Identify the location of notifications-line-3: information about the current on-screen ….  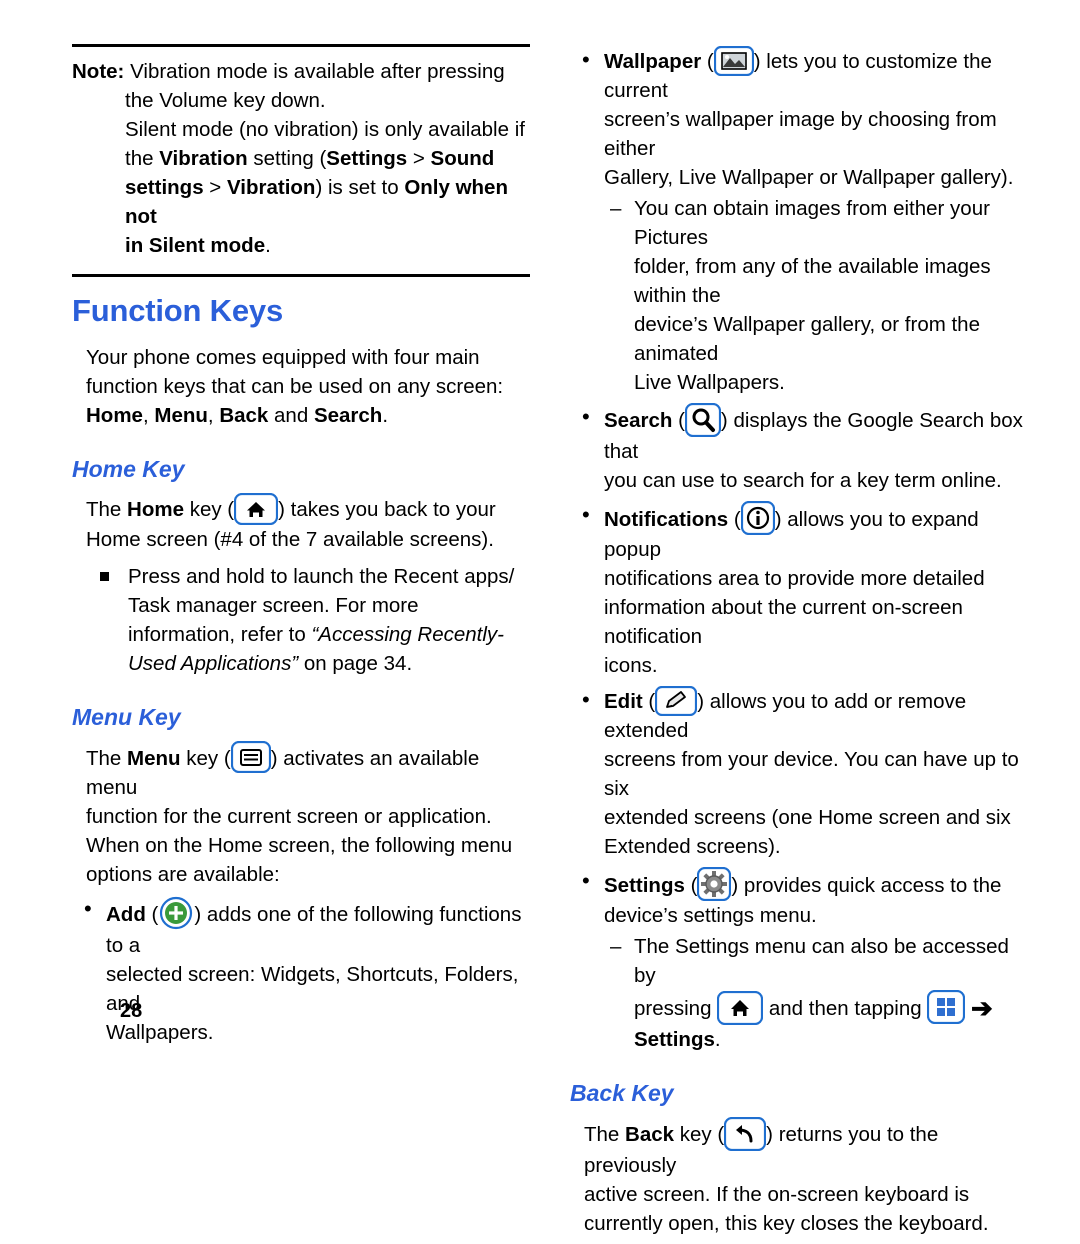
(783, 622).